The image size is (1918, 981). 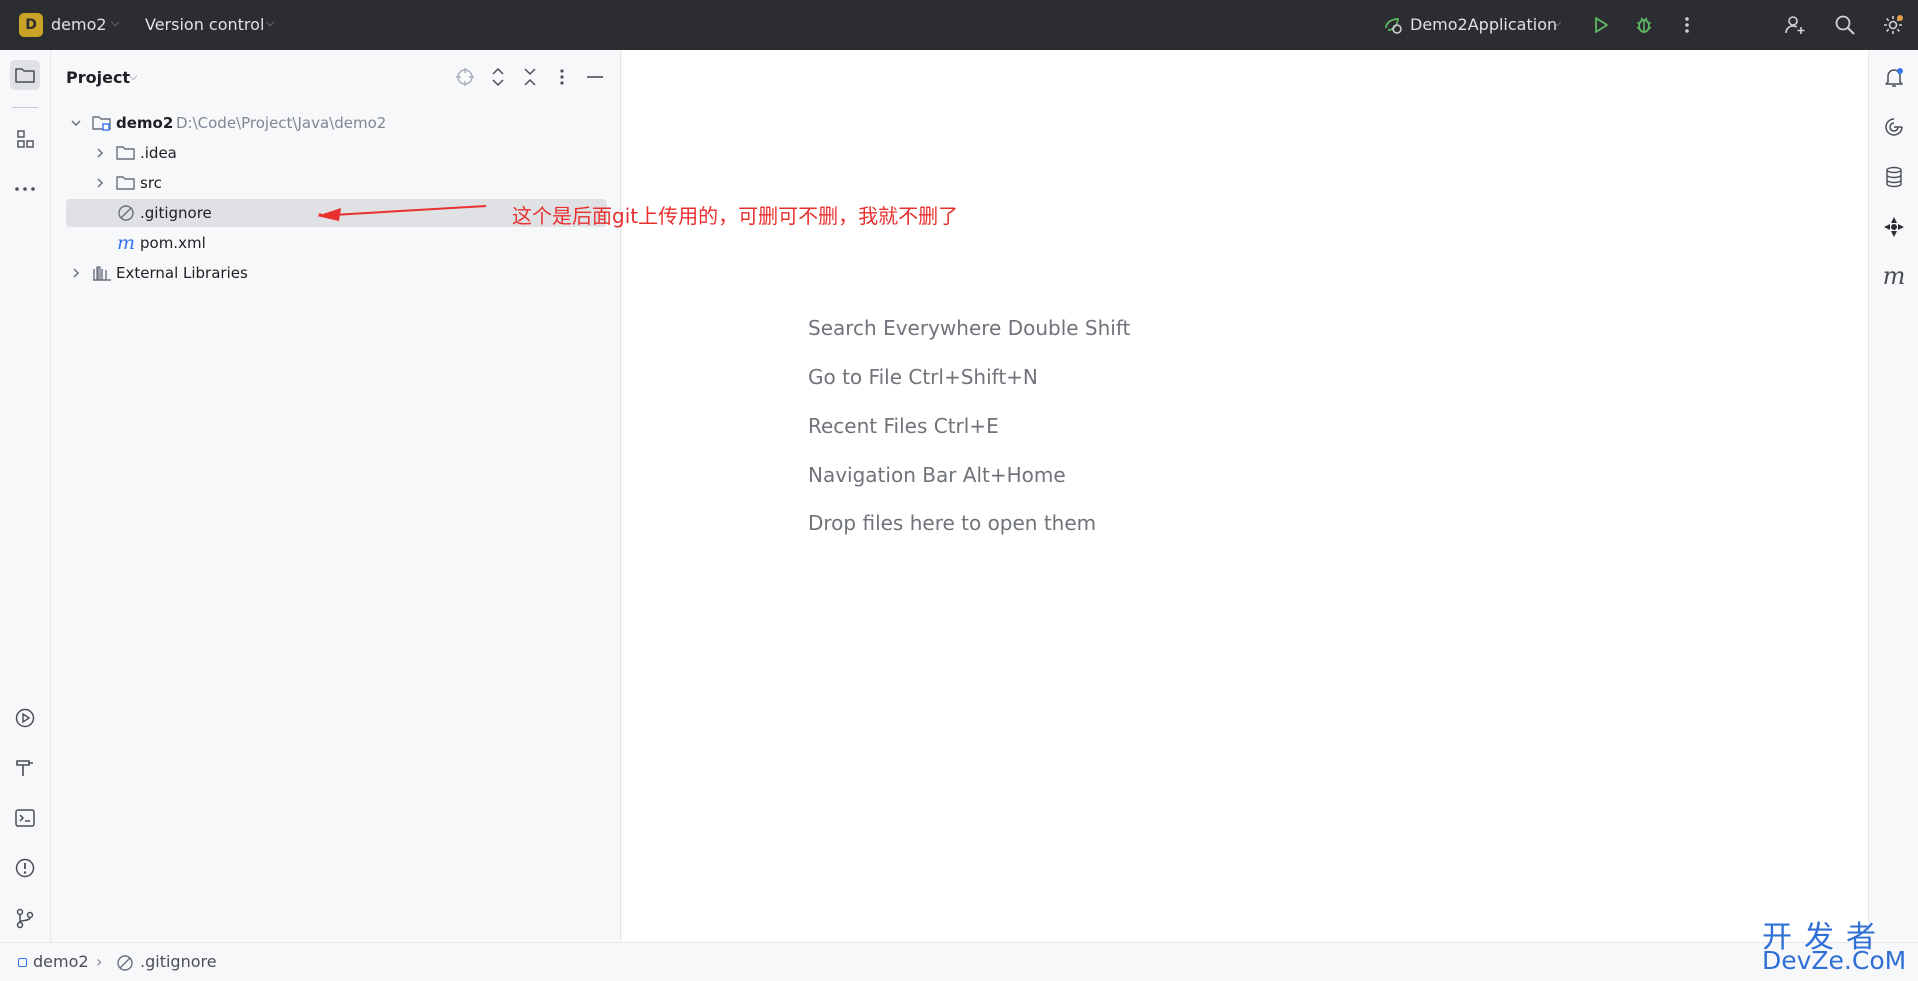 What do you see at coordinates (937, 475) in the screenshot?
I see `hint-navigation-bar: Navigation Bar Alt+Home` at bounding box center [937, 475].